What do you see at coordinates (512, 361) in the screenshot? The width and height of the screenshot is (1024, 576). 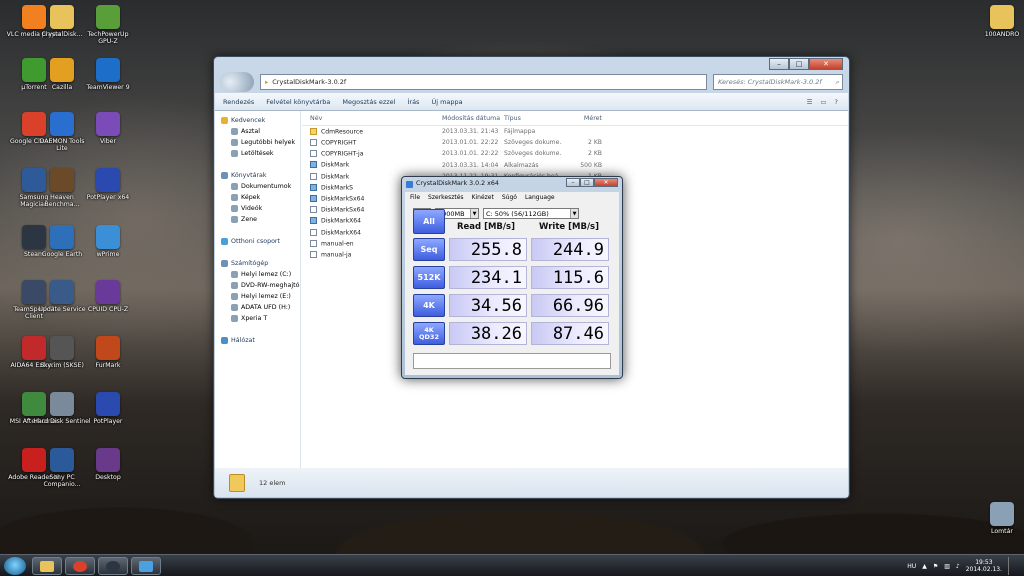 I see `comment-field` at bounding box center [512, 361].